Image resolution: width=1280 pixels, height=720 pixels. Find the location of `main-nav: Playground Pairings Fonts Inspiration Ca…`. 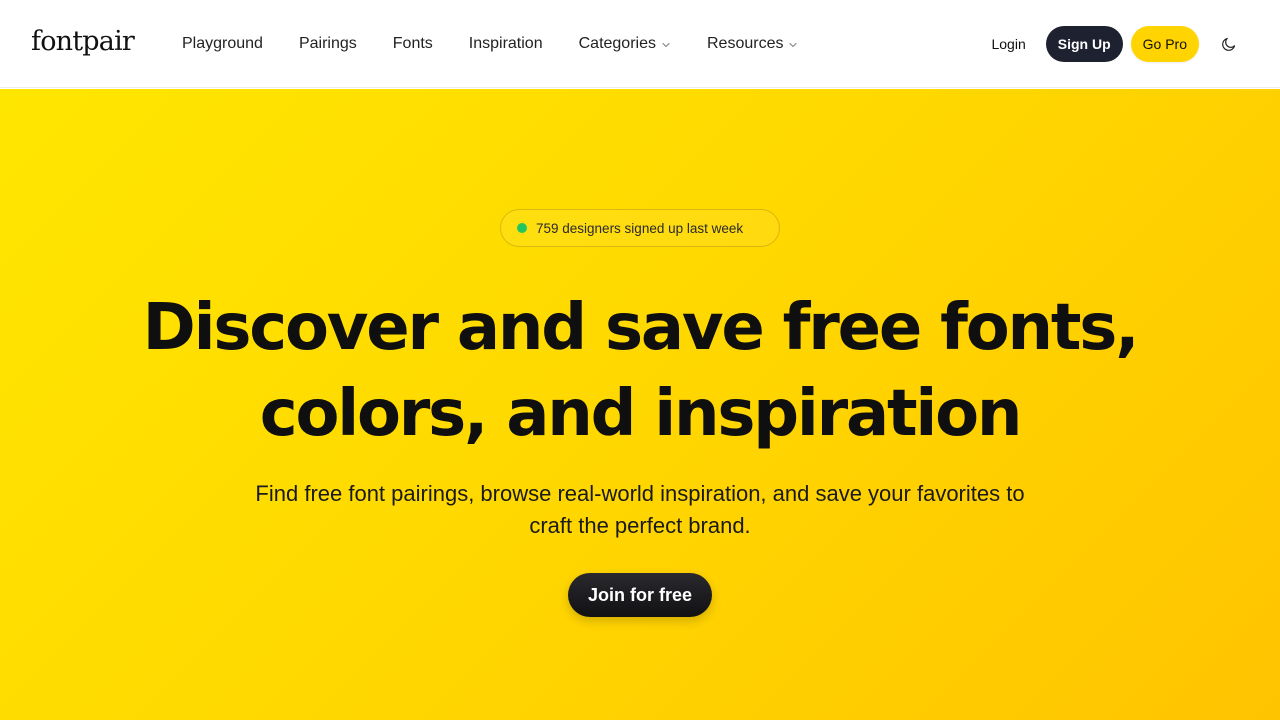

main-nav: Playground Pairings Fonts Inspiration Ca… is located at coordinates (508, 44).